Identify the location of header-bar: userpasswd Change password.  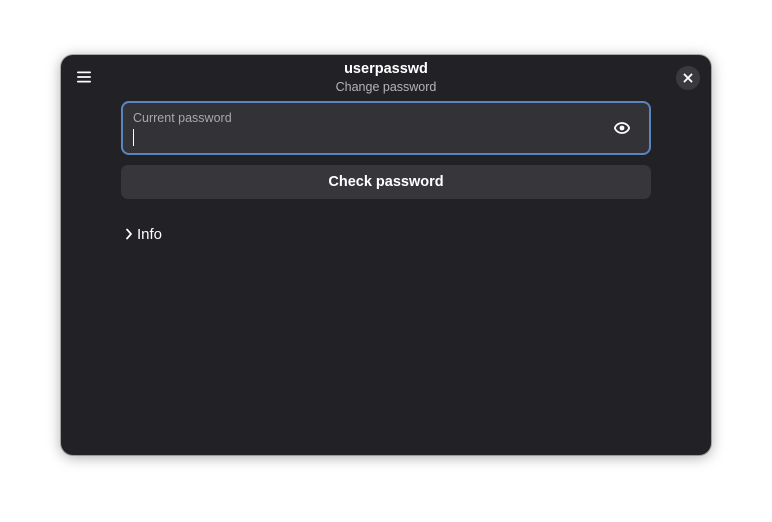
(386, 78).